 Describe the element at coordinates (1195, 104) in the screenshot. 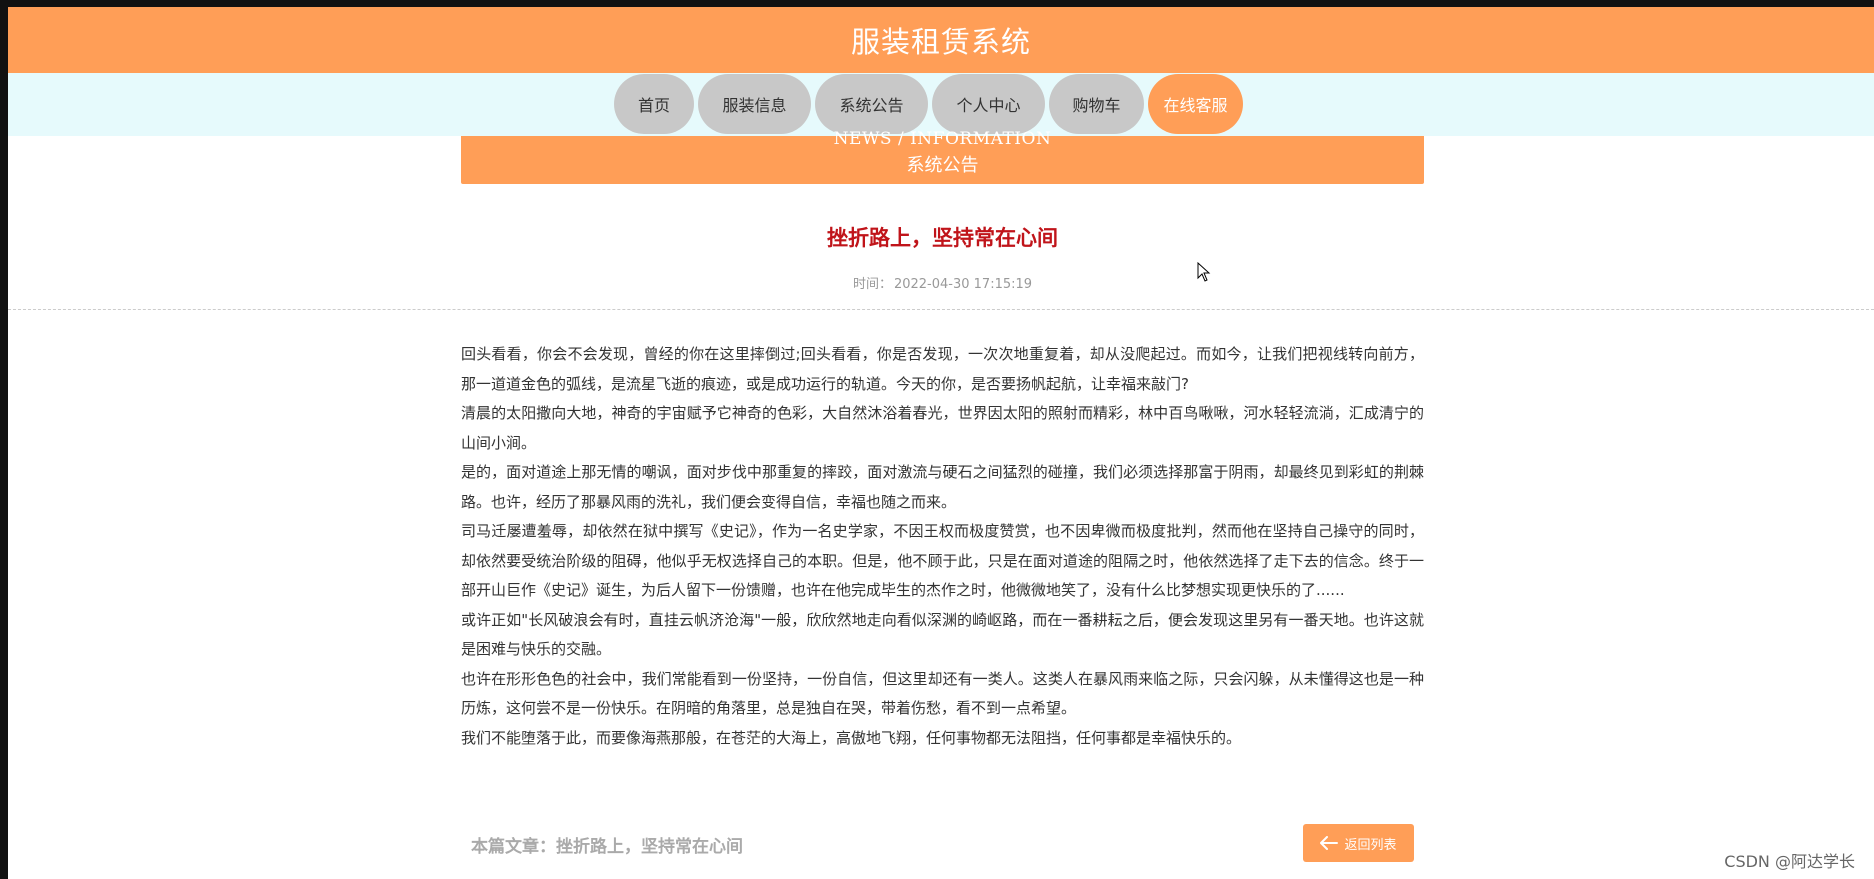

I see `nav-item-online-service: 在线客服` at that location.